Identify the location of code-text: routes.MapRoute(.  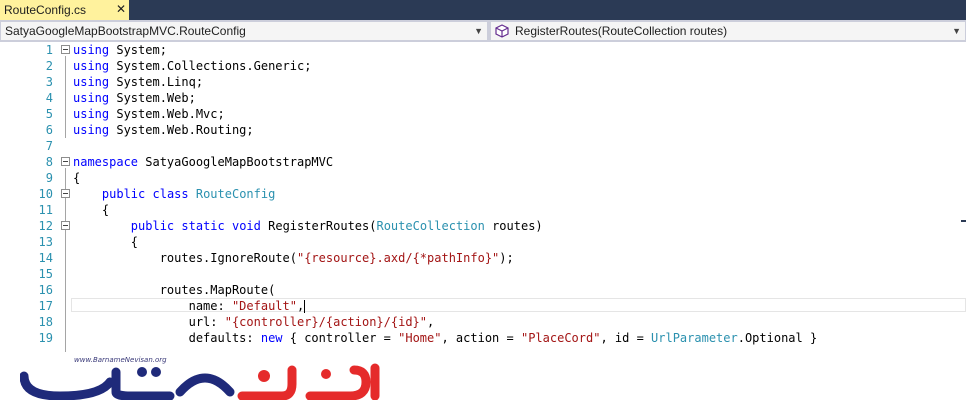
(217, 290).